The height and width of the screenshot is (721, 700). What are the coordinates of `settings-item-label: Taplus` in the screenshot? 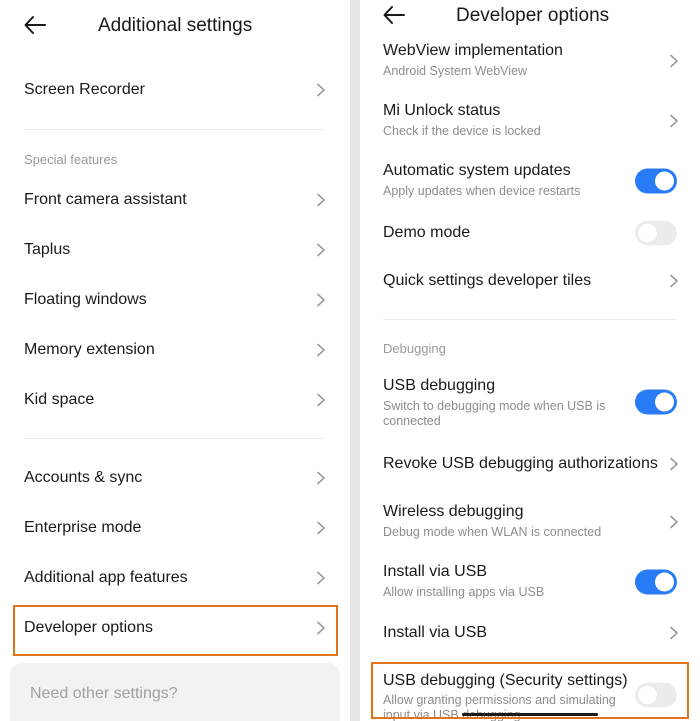 It's located at (47, 249).